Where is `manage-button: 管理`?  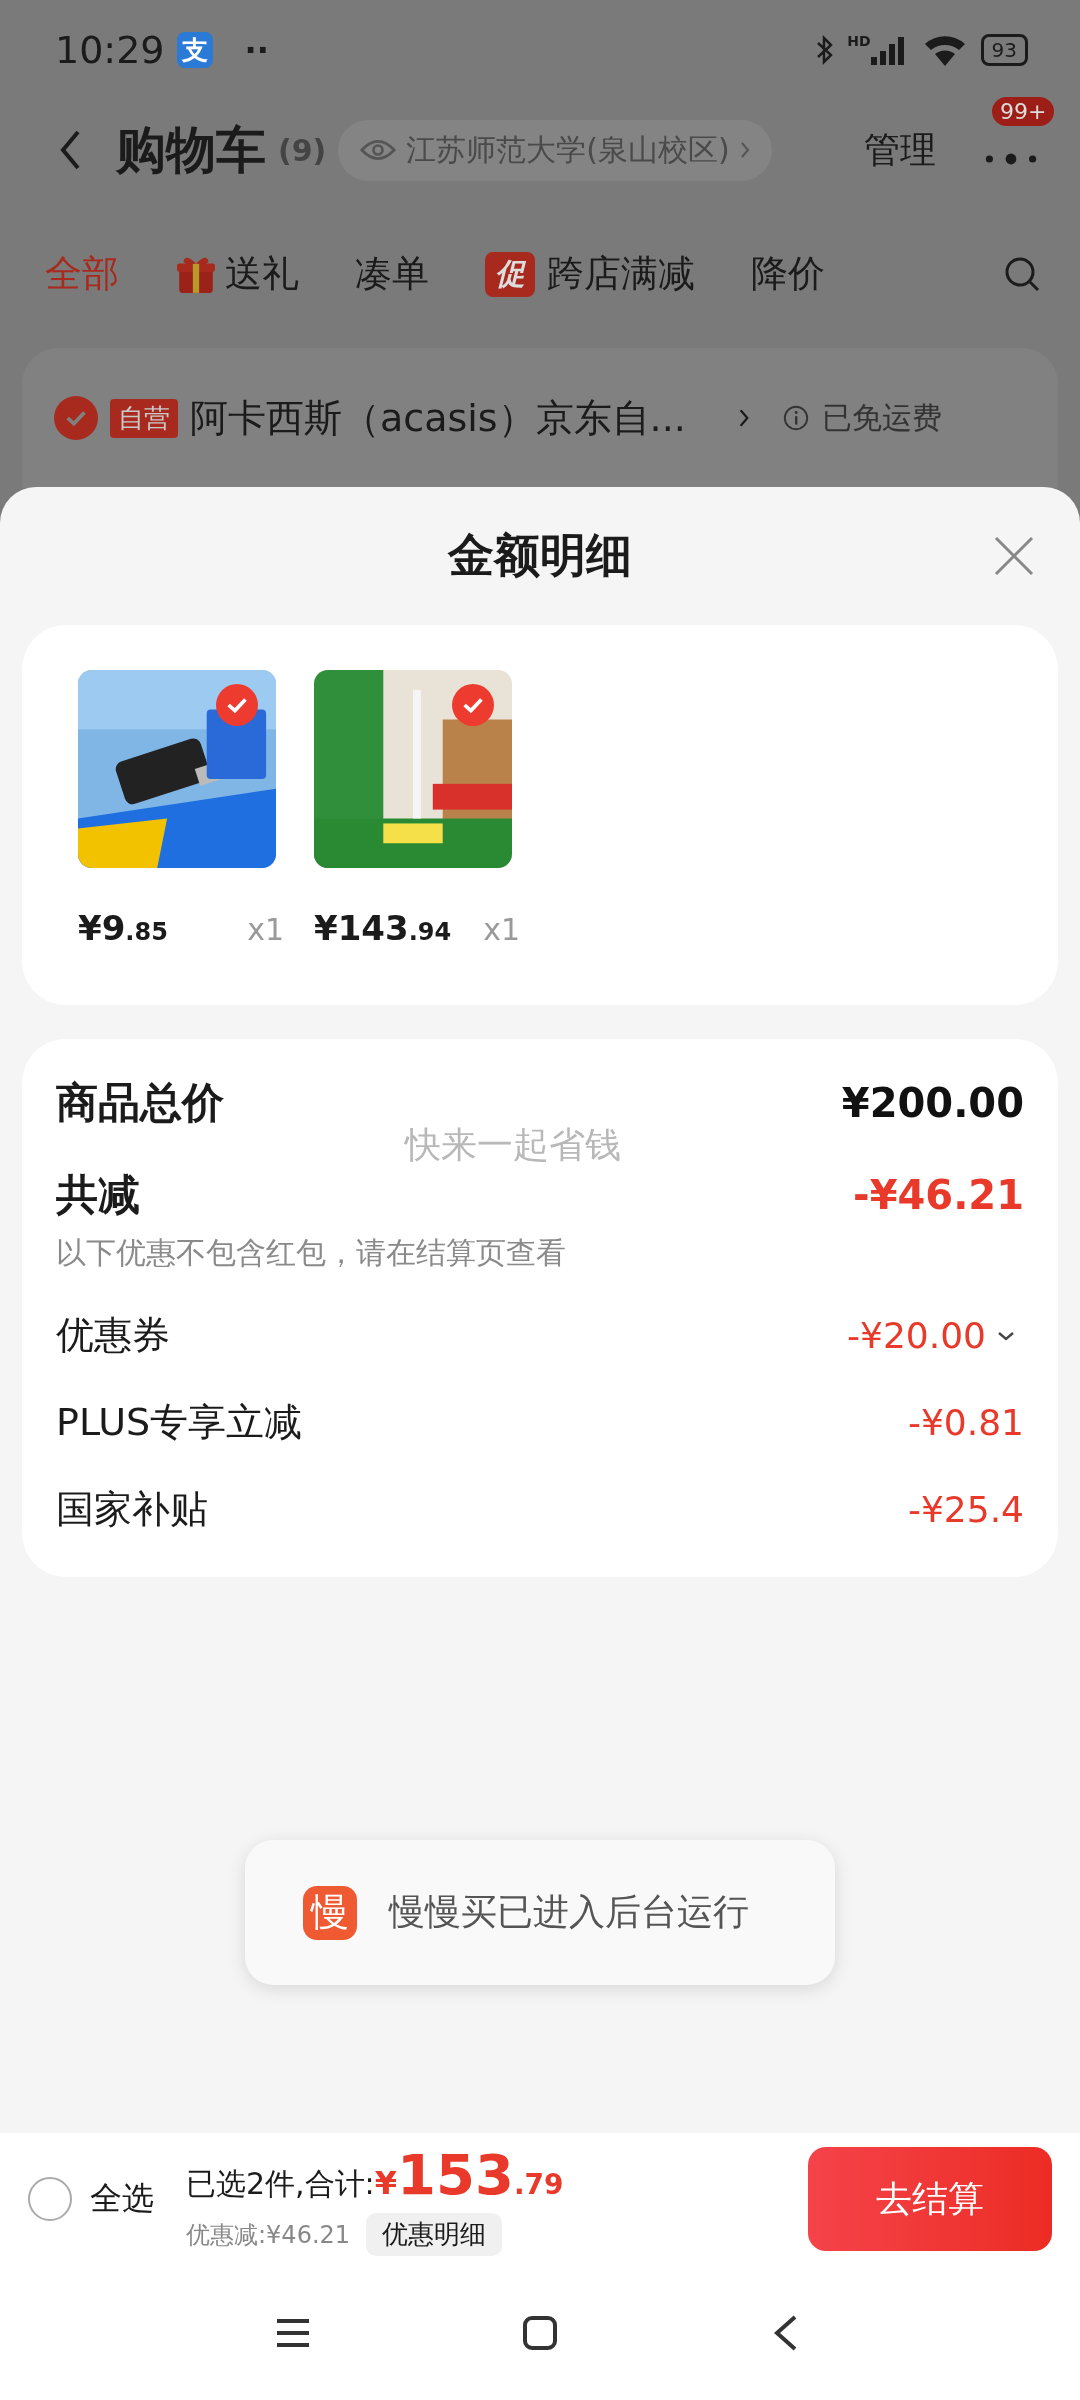
manage-button: 管理 is located at coordinates (900, 150).